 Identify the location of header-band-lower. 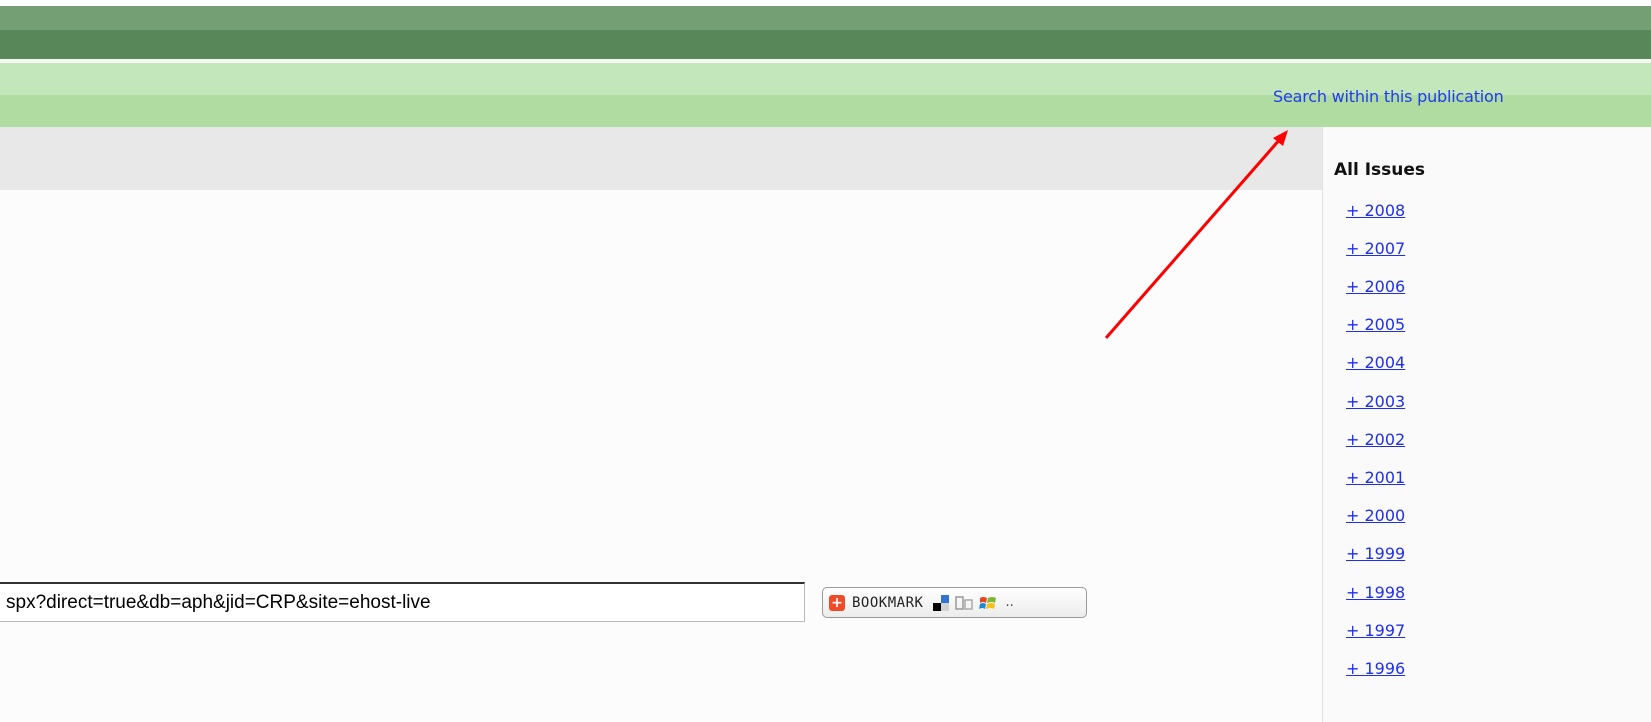
(825, 44).